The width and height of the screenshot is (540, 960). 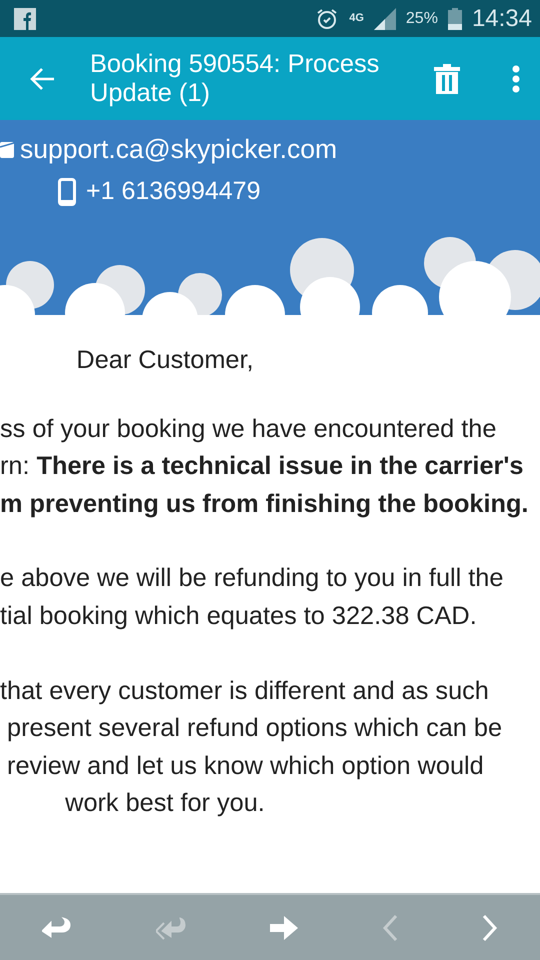 What do you see at coordinates (25, 19) in the screenshot?
I see `facebook-icon` at bounding box center [25, 19].